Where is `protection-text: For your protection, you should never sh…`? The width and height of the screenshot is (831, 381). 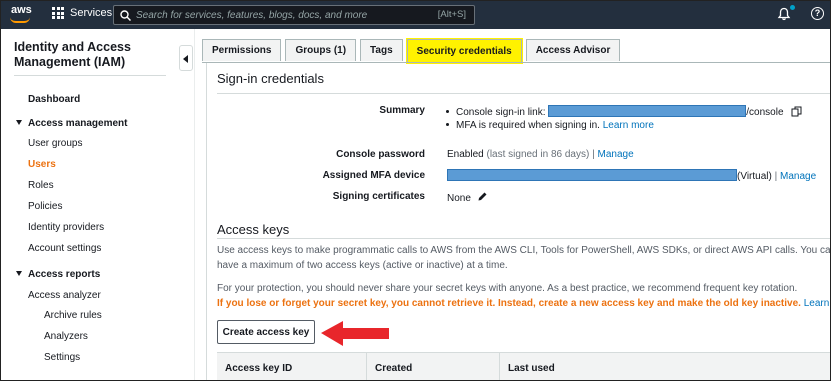
protection-text: For your protection, you should never sh… is located at coordinates (507, 288).